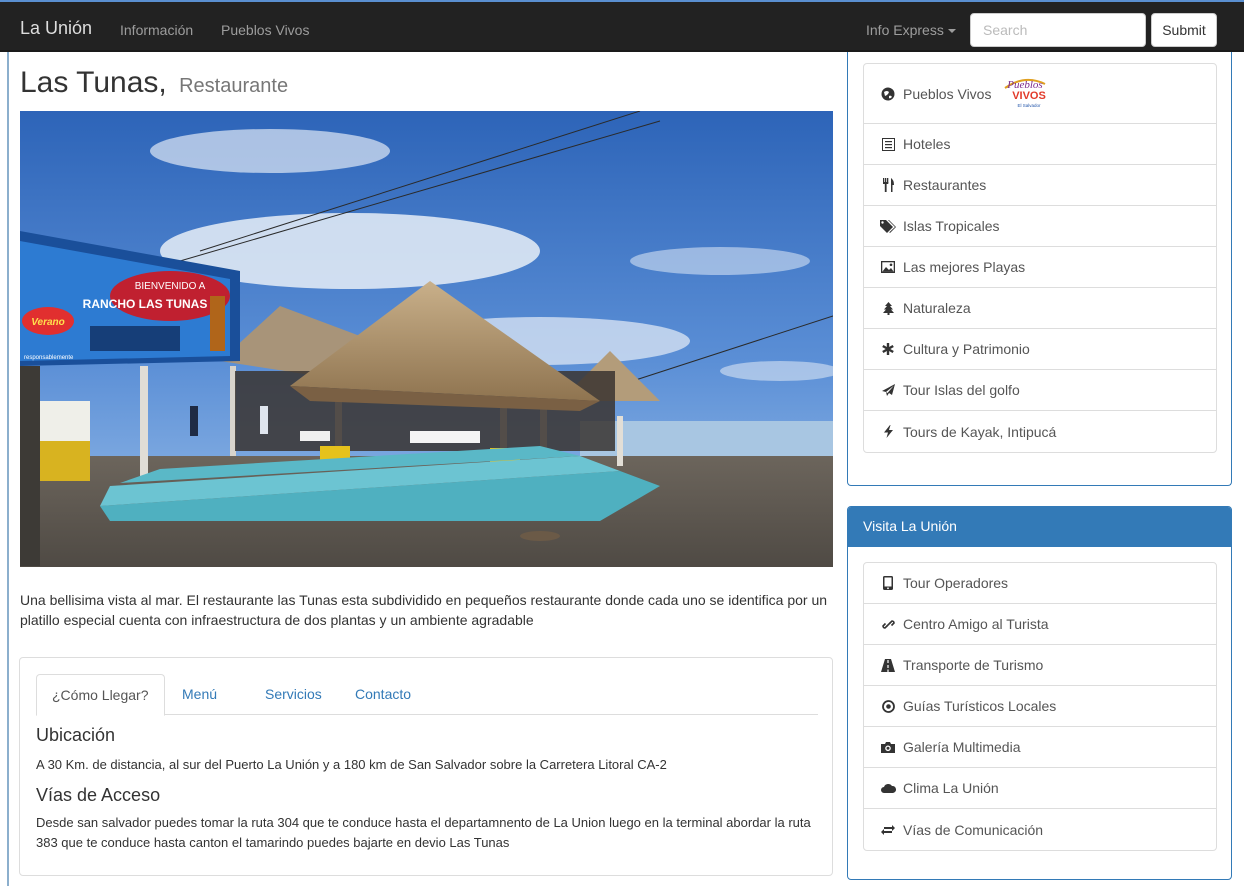 The height and width of the screenshot is (886, 1244). What do you see at coordinates (8, 443) in the screenshot?
I see `page-frame-edge` at bounding box center [8, 443].